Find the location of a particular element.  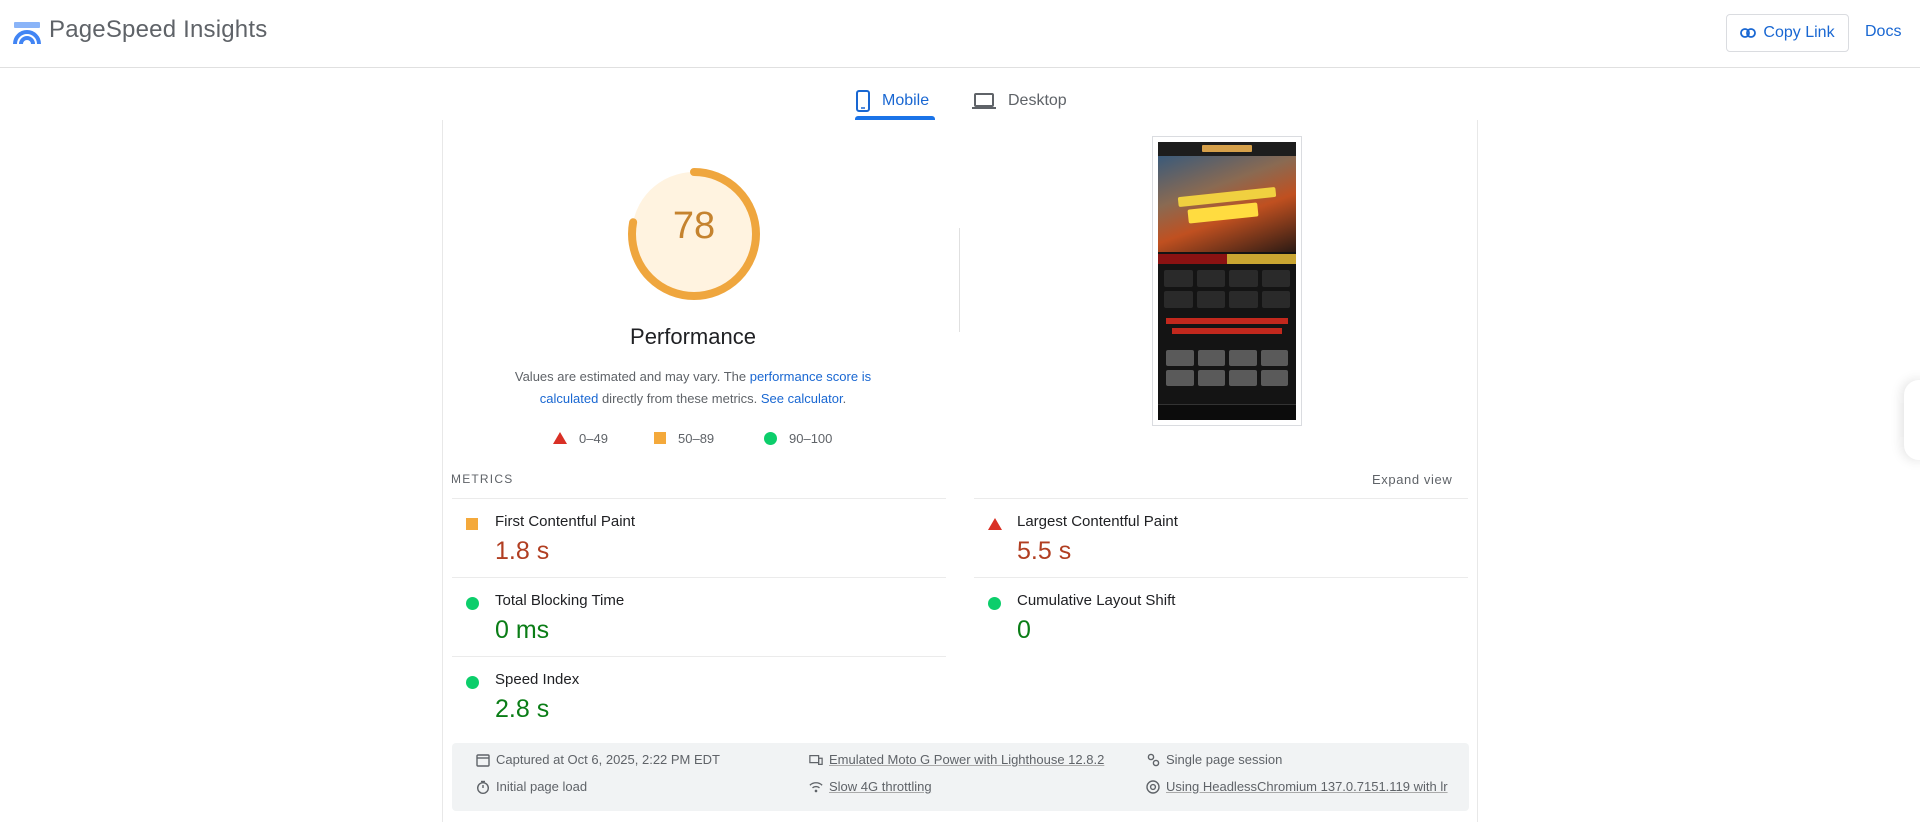

vertical-divider is located at coordinates (959, 280).